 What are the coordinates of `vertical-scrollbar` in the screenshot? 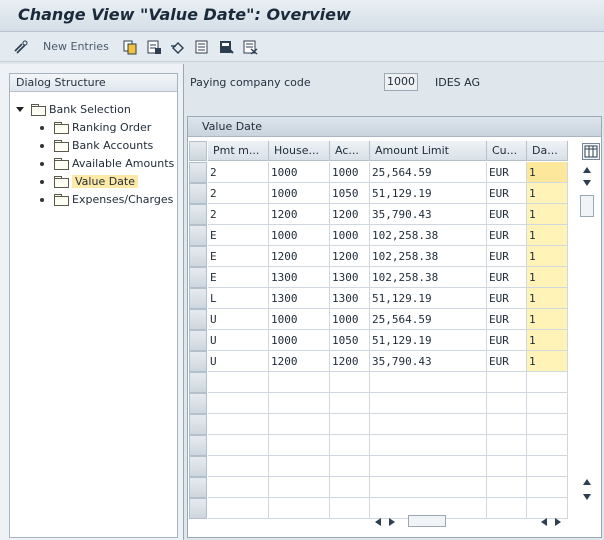 It's located at (587, 340).